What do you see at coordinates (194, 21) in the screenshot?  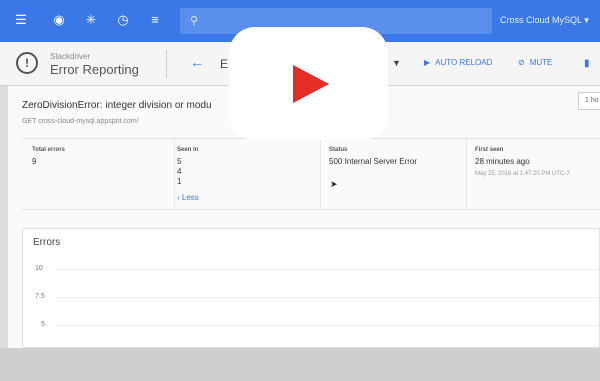 I see `search-icon: ⚲` at bounding box center [194, 21].